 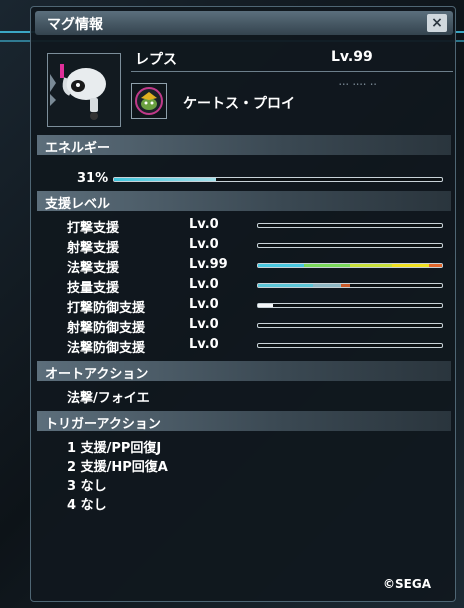 What do you see at coordinates (93, 248) in the screenshot?
I see `support-row-label: 射撃支援` at bounding box center [93, 248].